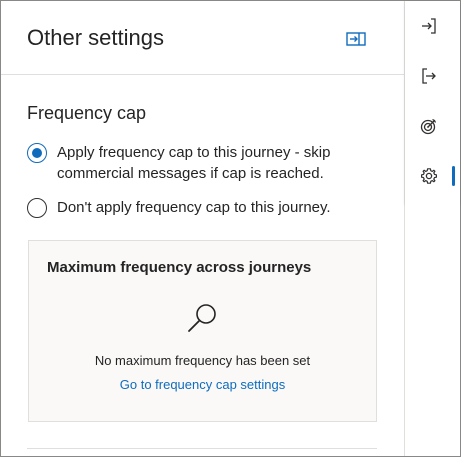  I want to click on divider, so click(202, 448).